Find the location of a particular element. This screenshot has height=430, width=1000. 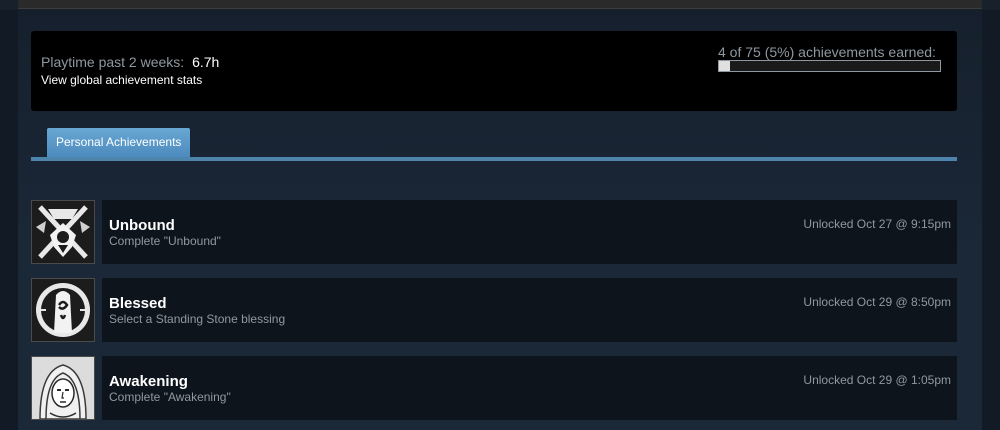

achievement-title: Unbound is located at coordinates (142, 225).